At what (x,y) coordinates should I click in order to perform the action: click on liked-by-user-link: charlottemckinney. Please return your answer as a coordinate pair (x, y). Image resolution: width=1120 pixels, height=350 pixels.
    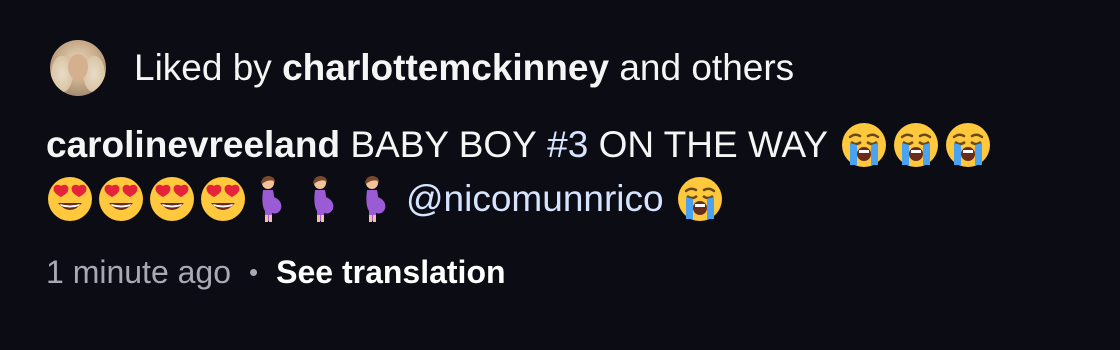
    Looking at the image, I should click on (445, 67).